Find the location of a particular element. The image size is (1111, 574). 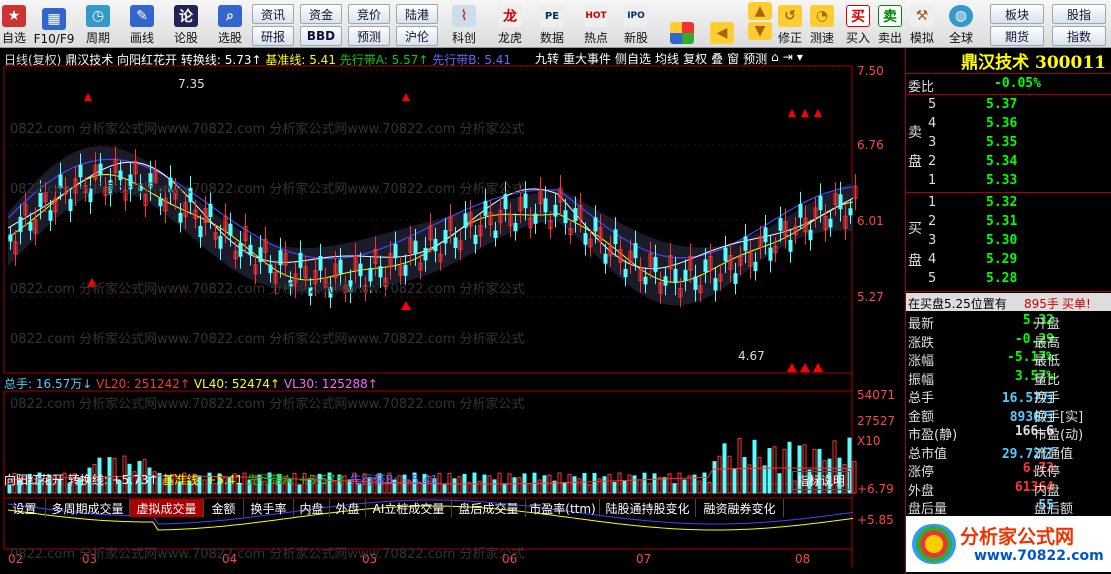

btn-zixun: 资讯 is located at coordinates (273, 14).